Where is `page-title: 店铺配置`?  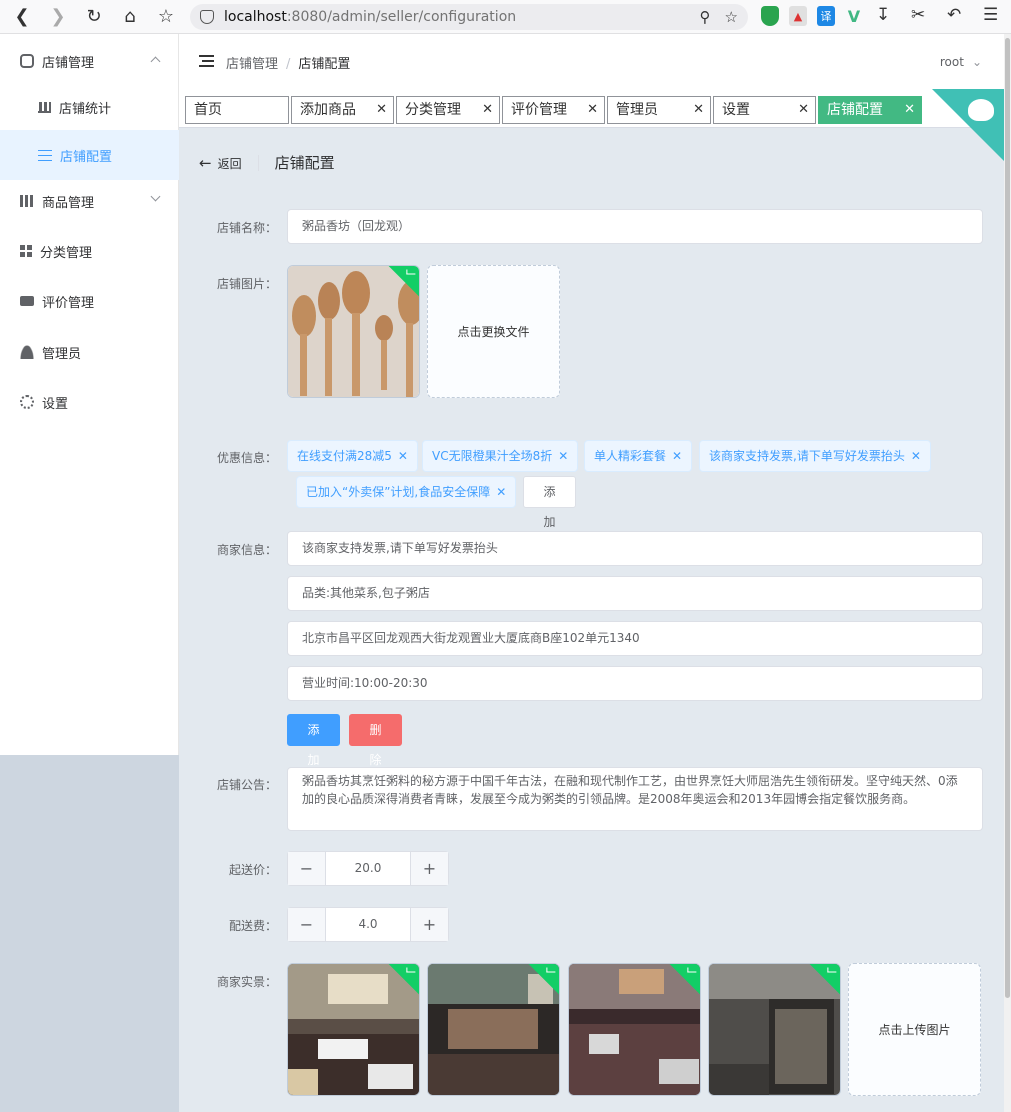 page-title: 店铺配置 is located at coordinates (304, 163).